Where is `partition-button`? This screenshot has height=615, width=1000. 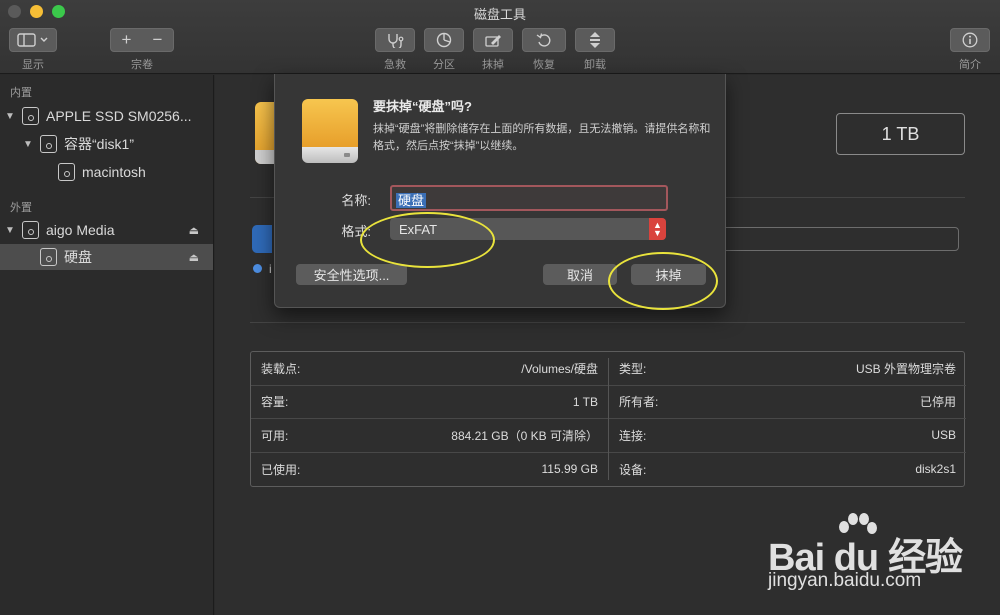 partition-button is located at coordinates (444, 40).